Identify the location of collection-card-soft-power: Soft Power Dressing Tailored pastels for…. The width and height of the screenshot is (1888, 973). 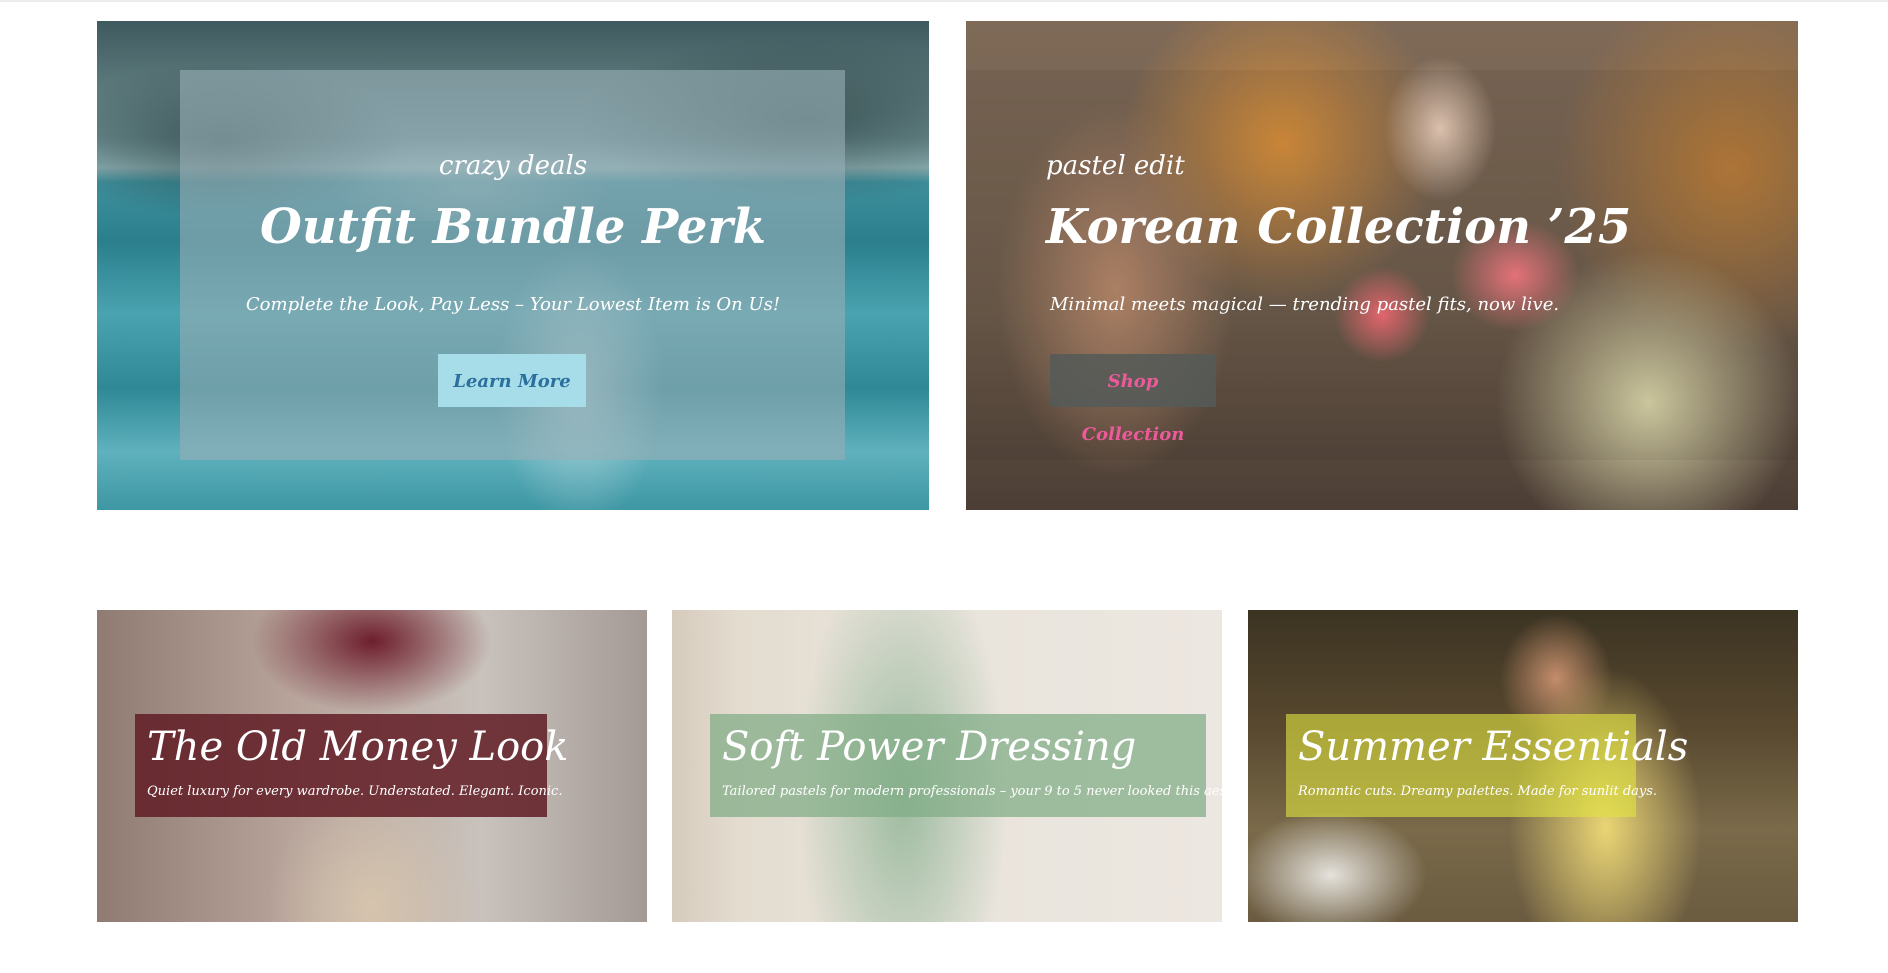
(947, 766).